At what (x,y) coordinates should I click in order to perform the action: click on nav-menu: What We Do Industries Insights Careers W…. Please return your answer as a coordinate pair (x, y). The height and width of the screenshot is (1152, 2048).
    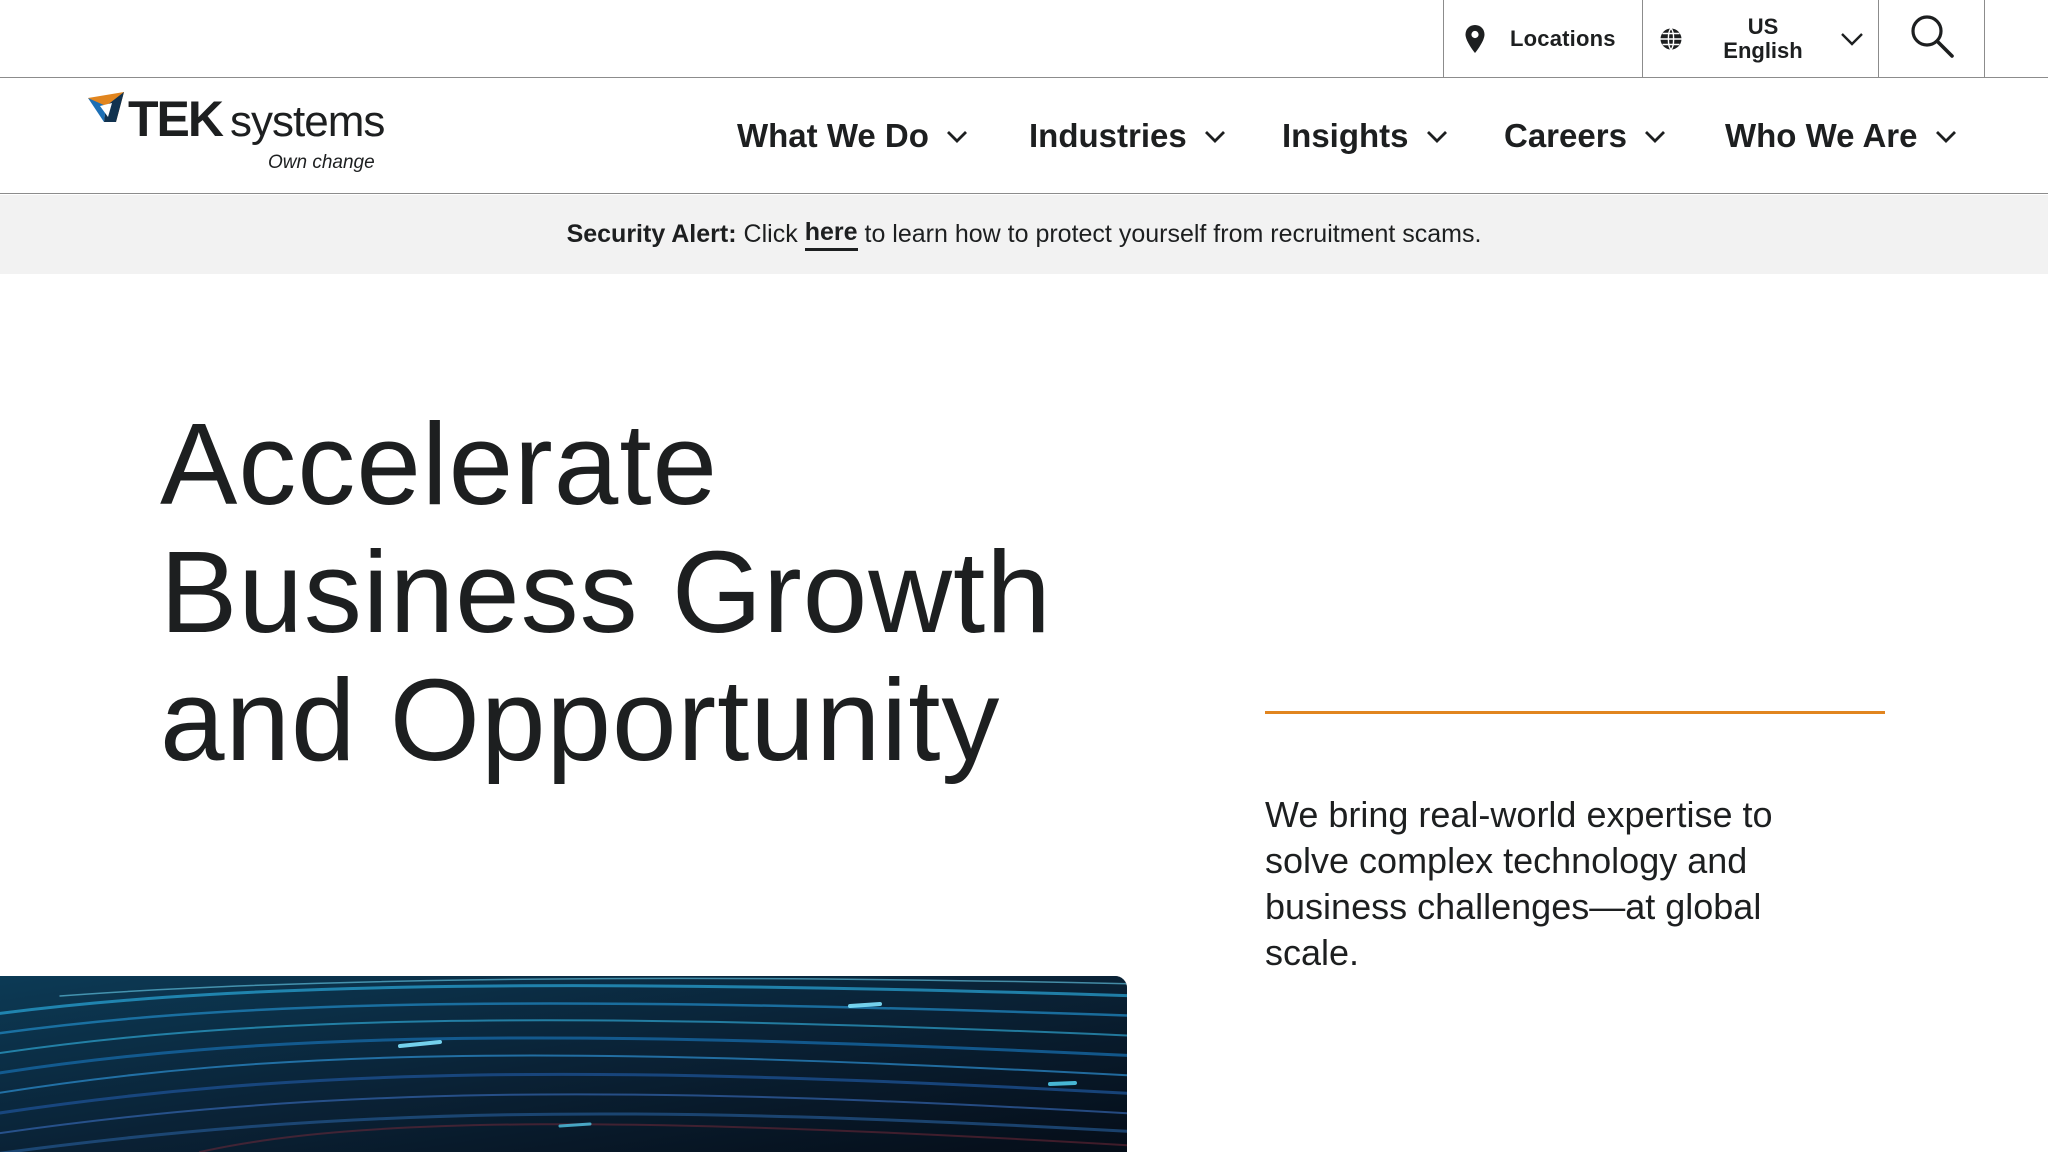
    Looking at the image, I should click on (1024, 136).